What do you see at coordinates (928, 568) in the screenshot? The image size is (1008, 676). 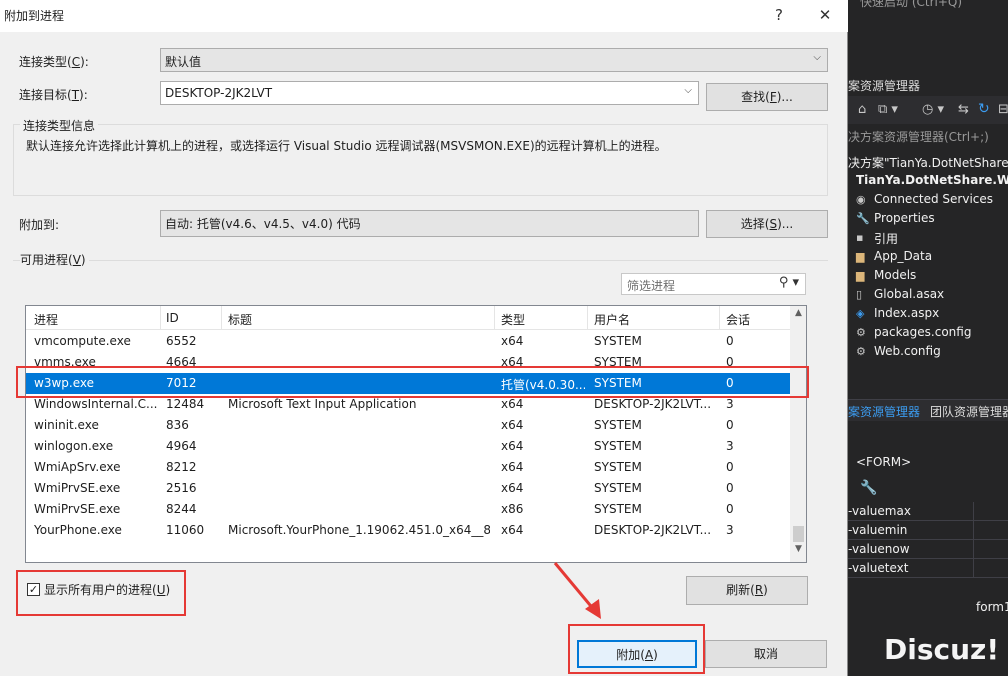 I see `property-row: -valuetext` at bounding box center [928, 568].